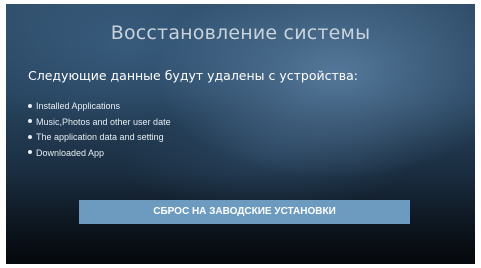 This screenshot has width=481, height=268. I want to click on list-item: Downloaded App, so click(99, 154).